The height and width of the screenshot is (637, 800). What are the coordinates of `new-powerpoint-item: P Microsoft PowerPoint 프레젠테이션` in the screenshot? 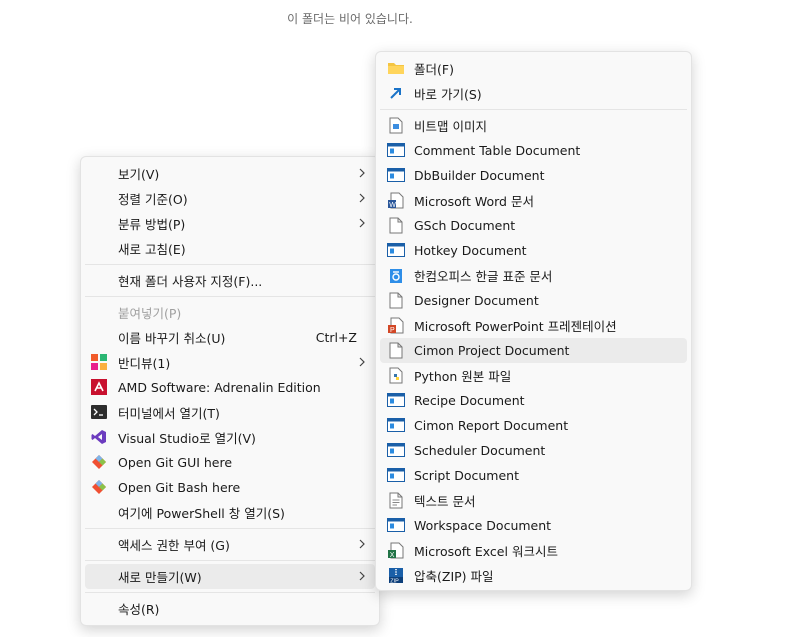 It's located at (533, 325).